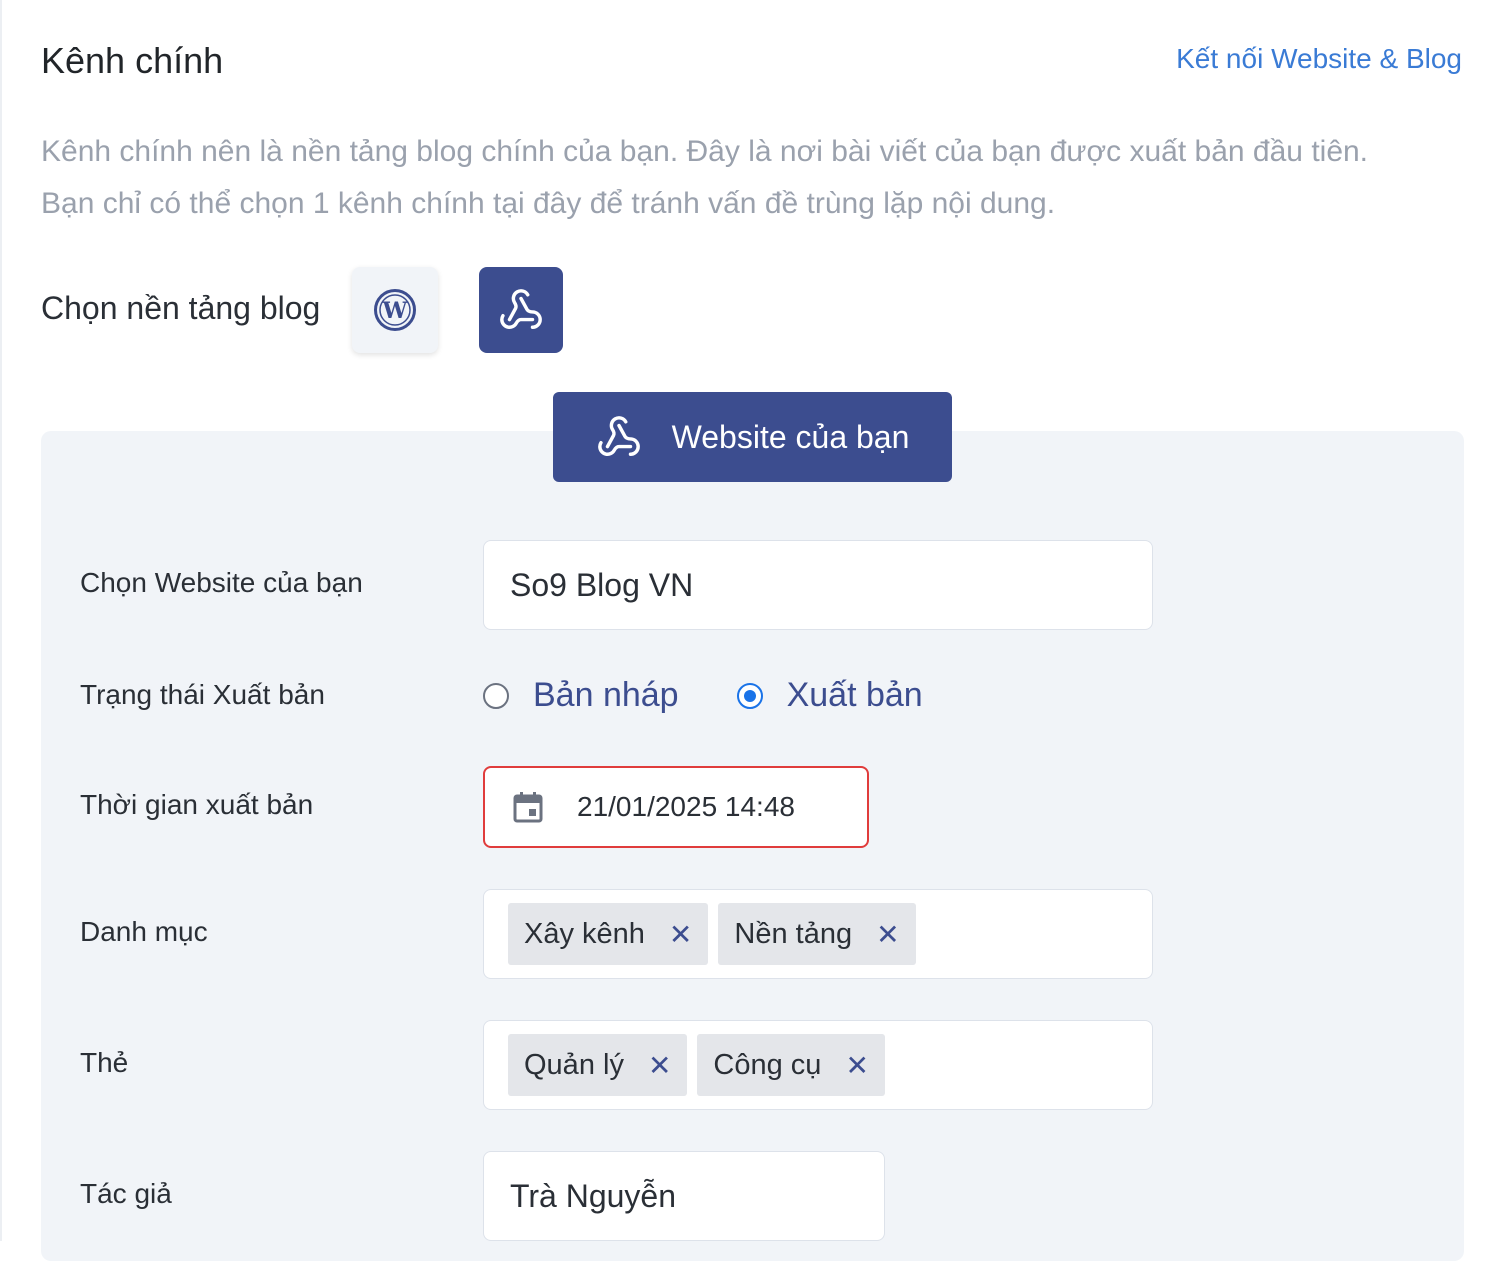 This screenshot has height=1261, width=1500. I want to click on section-title: Kênh chính, so click(132, 60).